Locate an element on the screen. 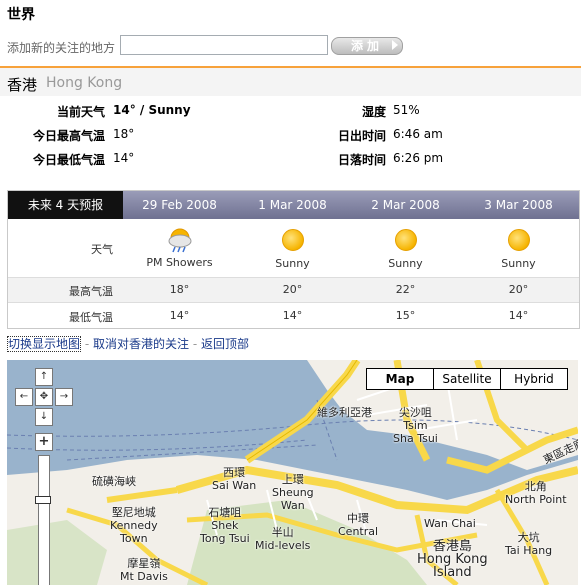  forecast-high: 22° is located at coordinates (405, 289).